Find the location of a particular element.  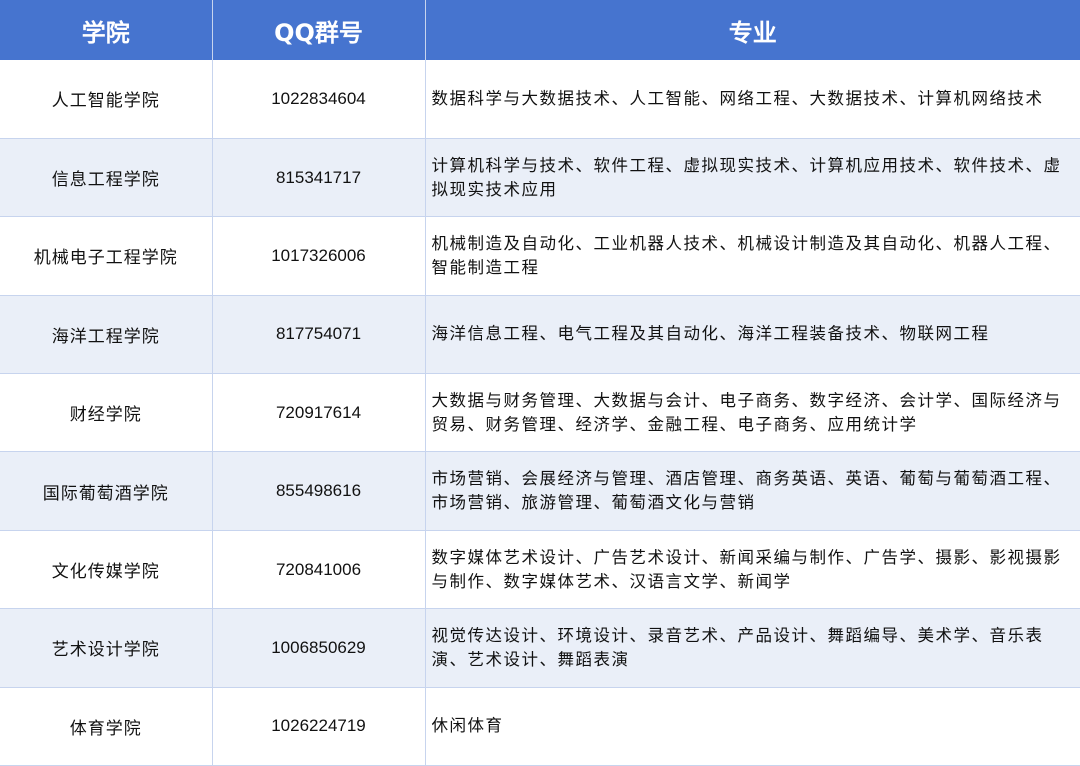

college-name: 文化传媒学院 is located at coordinates (106, 570).